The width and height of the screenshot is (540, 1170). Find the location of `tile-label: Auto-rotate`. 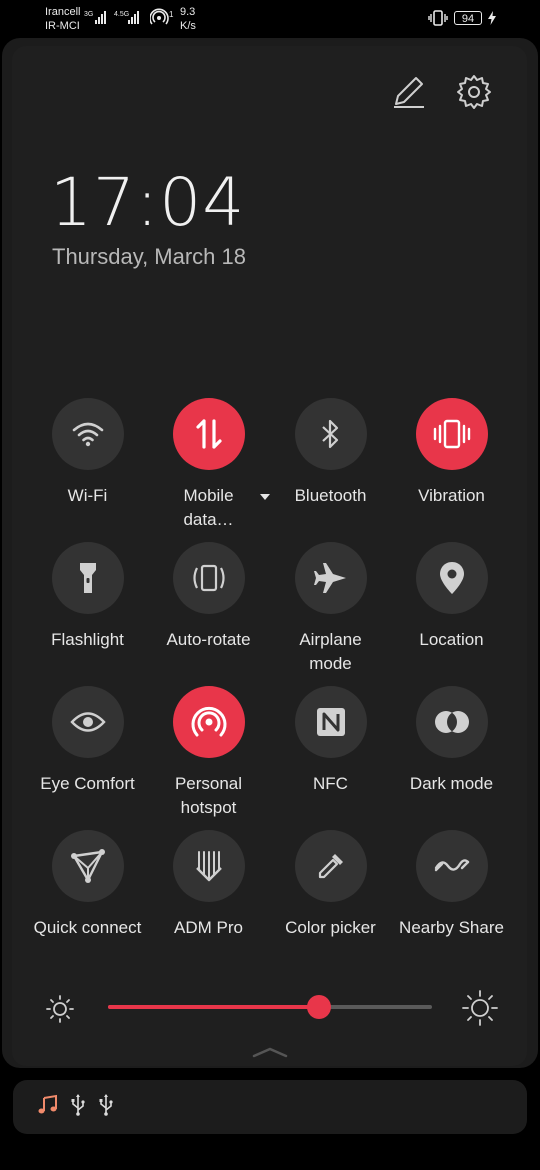

tile-label: Auto-rotate is located at coordinates (208, 639).